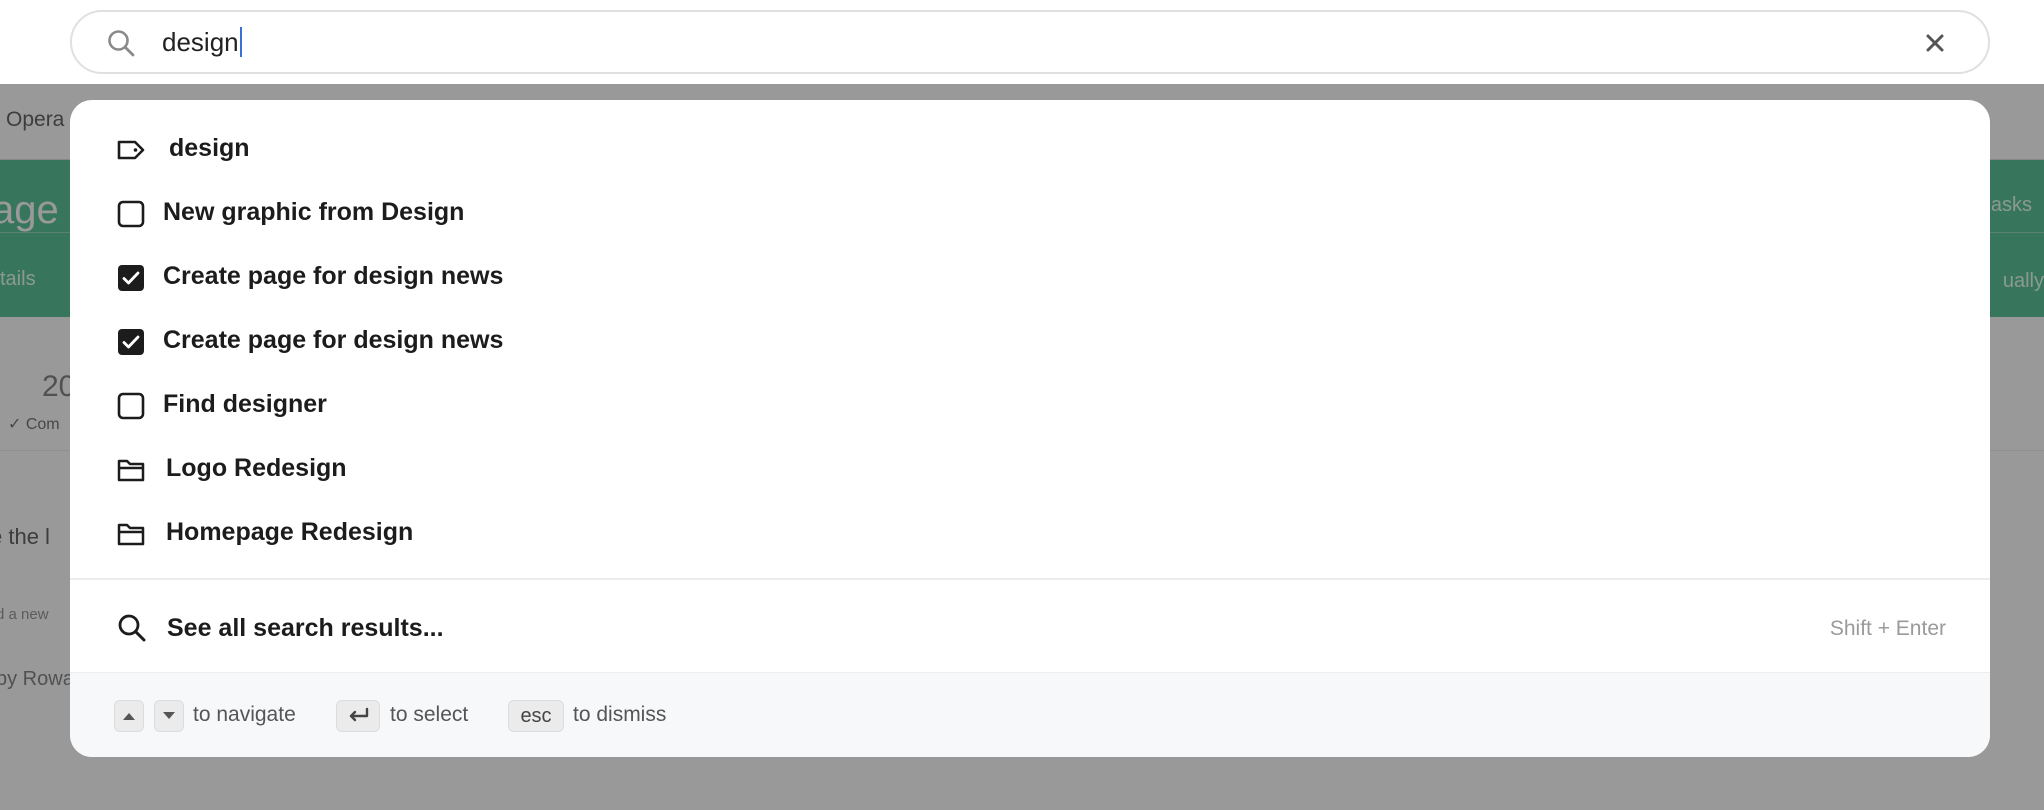 The image size is (2044, 810). What do you see at coordinates (1030, 469) in the screenshot?
I see `result-project: Logo Redesign` at bounding box center [1030, 469].